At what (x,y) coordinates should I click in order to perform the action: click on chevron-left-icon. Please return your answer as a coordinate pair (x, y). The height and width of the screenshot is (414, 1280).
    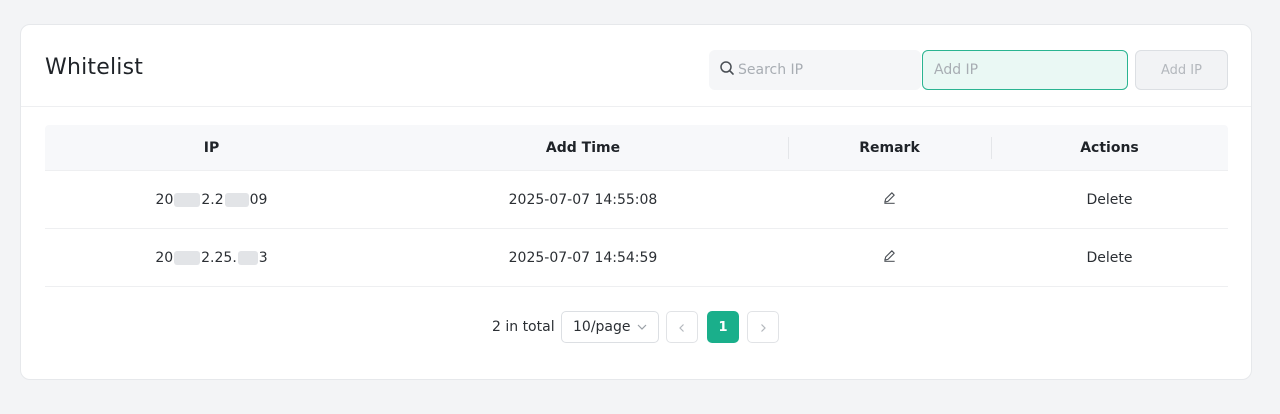
    Looking at the image, I should click on (682, 327).